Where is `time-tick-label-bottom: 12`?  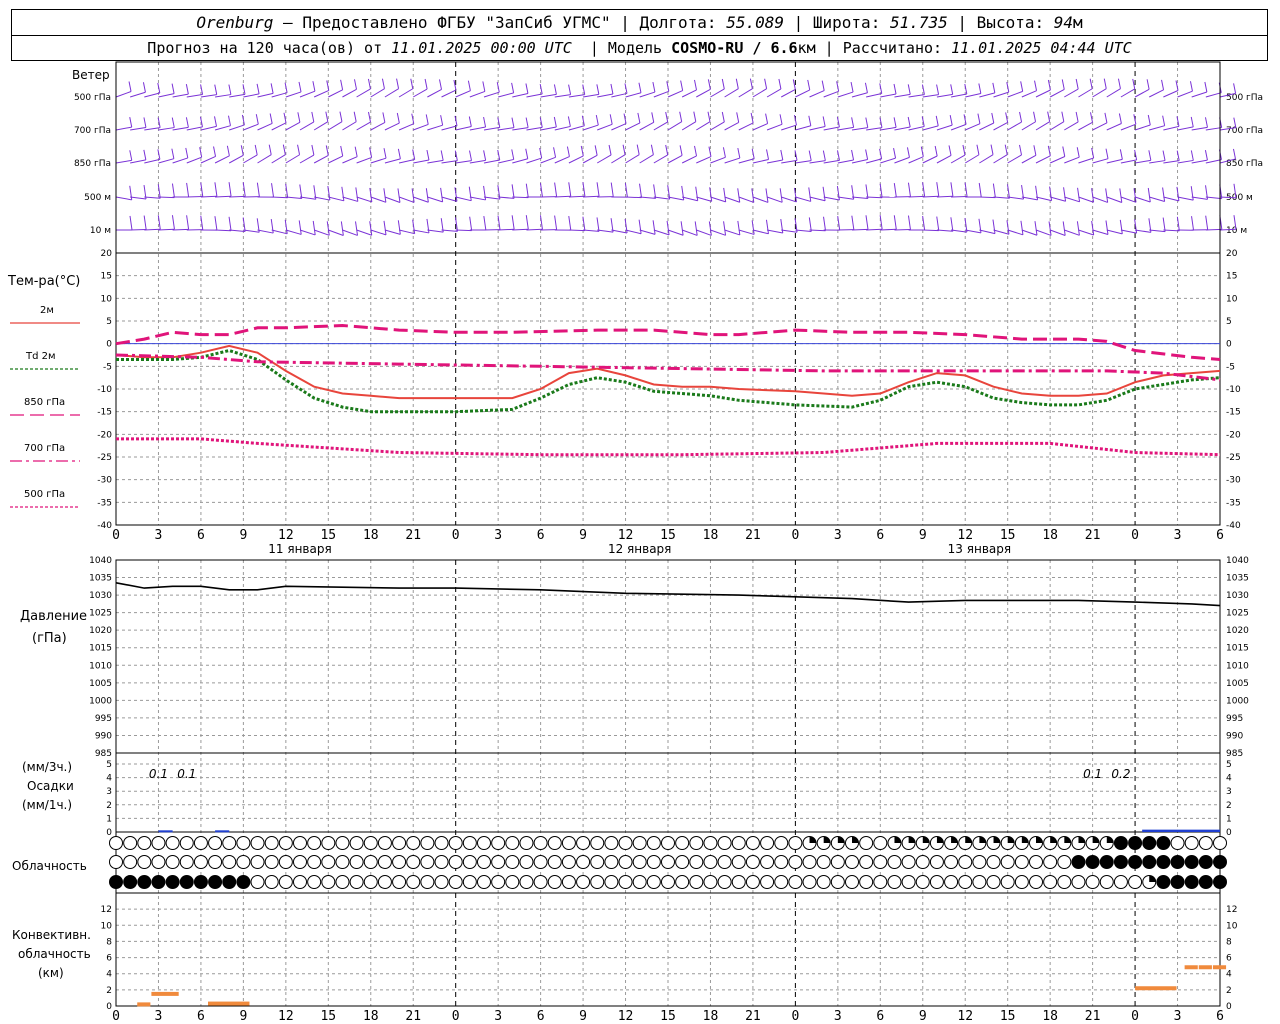
time-tick-label-bottom: 12 is located at coordinates (965, 1016).